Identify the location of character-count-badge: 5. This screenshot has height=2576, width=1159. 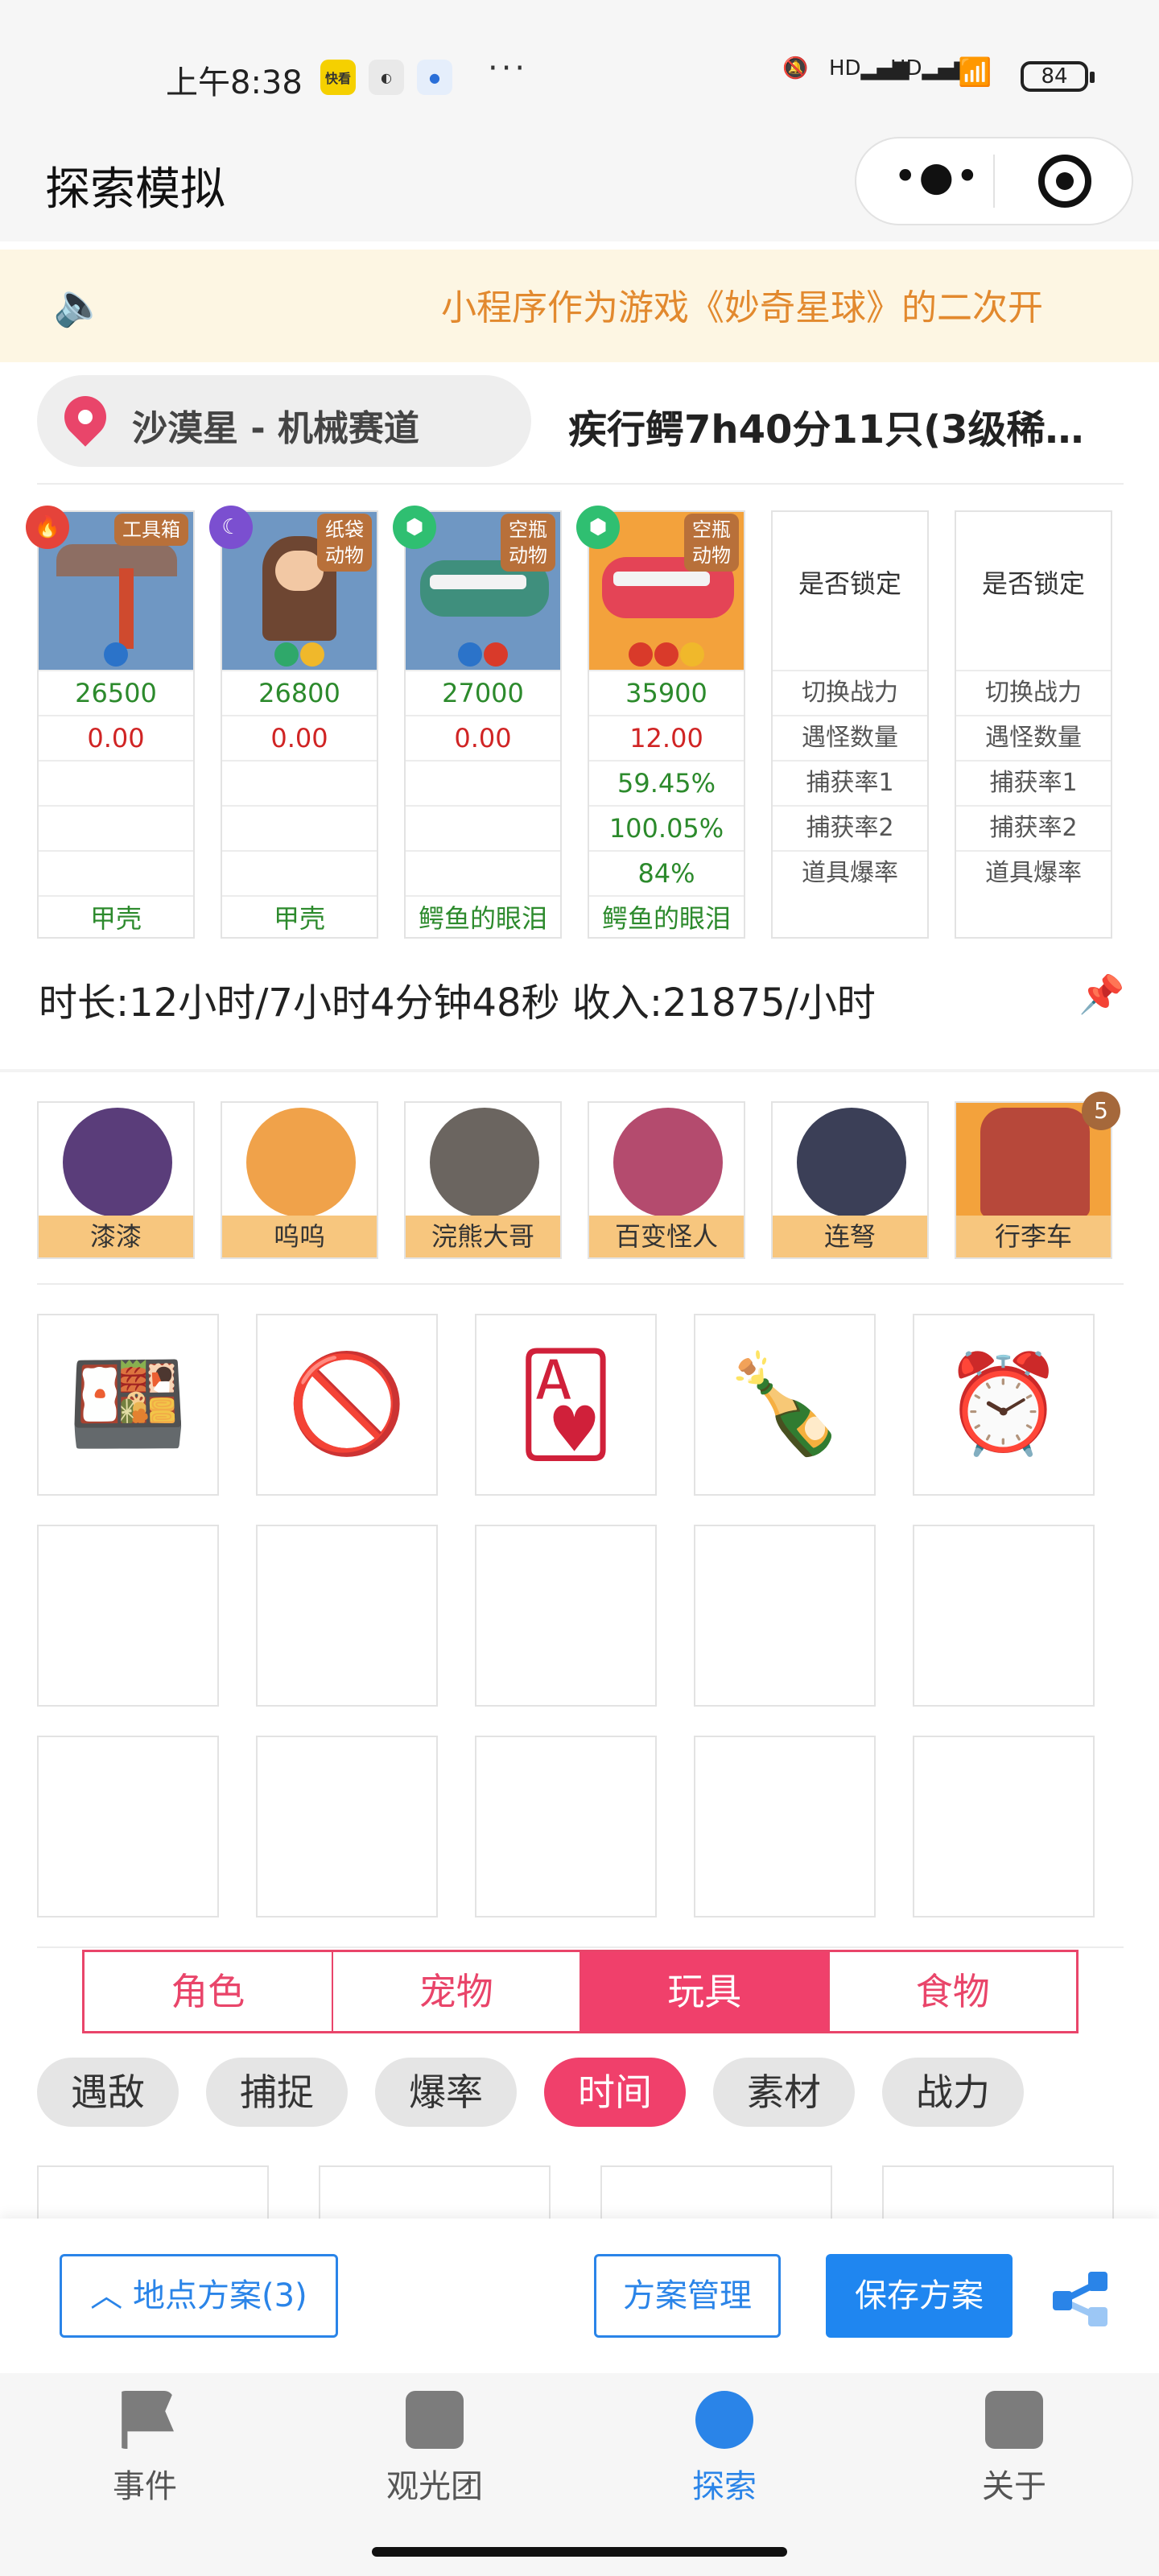
(1101, 1111).